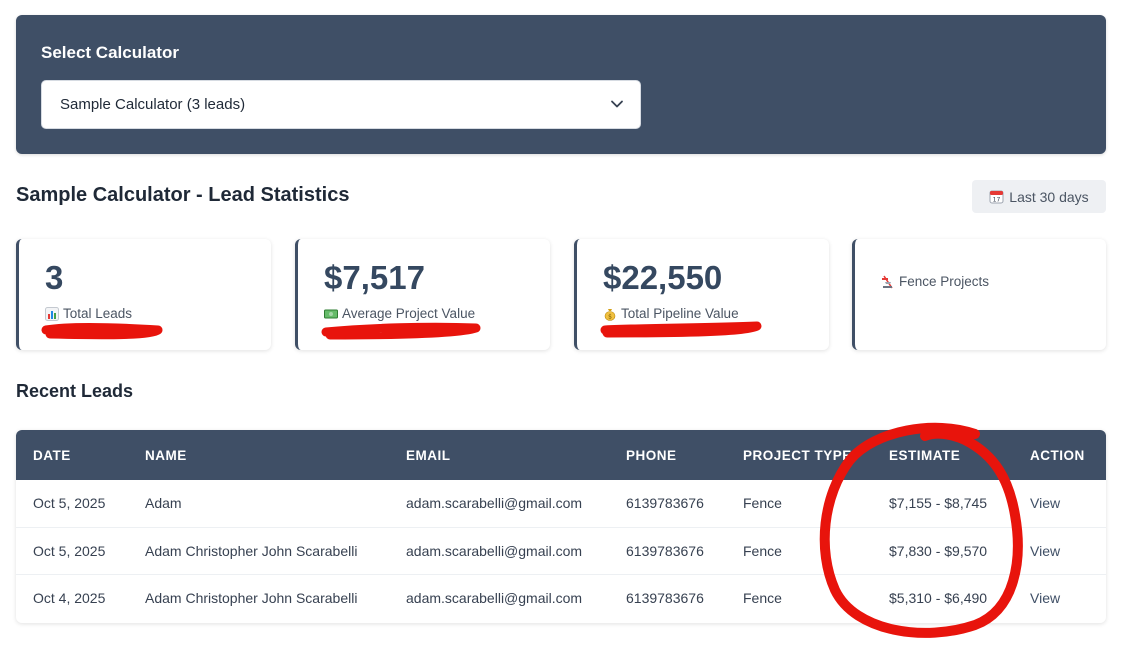  What do you see at coordinates (997, 200) in the screenshot?
I see `svg-text: 17` at bounding box center [997, 200].